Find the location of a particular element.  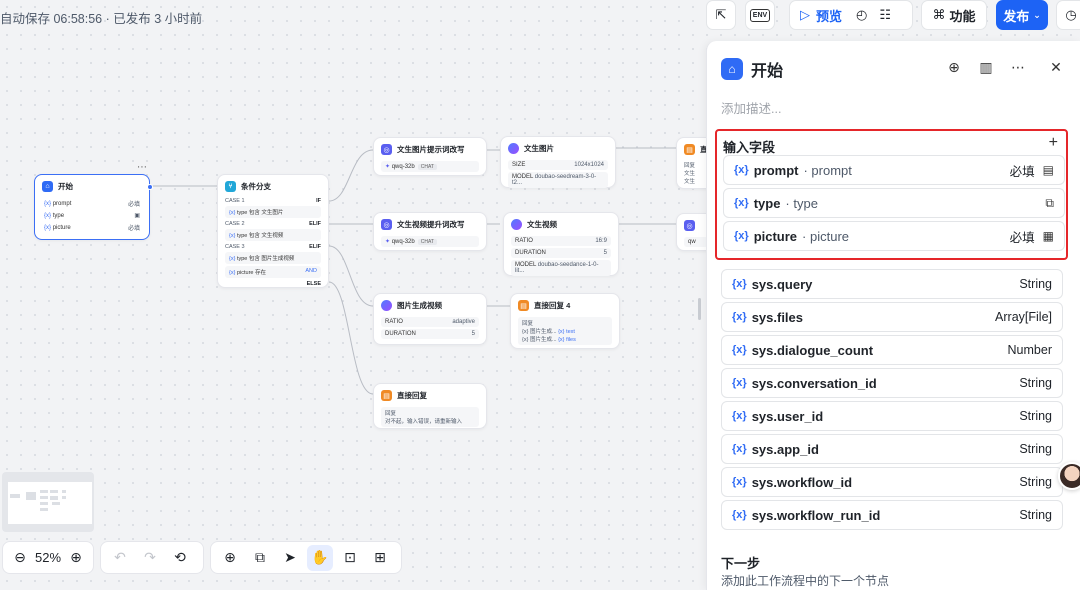

input-field-prompt: {x} prompt · prompt 必填 ▤ is located at coordinates (894, 170).